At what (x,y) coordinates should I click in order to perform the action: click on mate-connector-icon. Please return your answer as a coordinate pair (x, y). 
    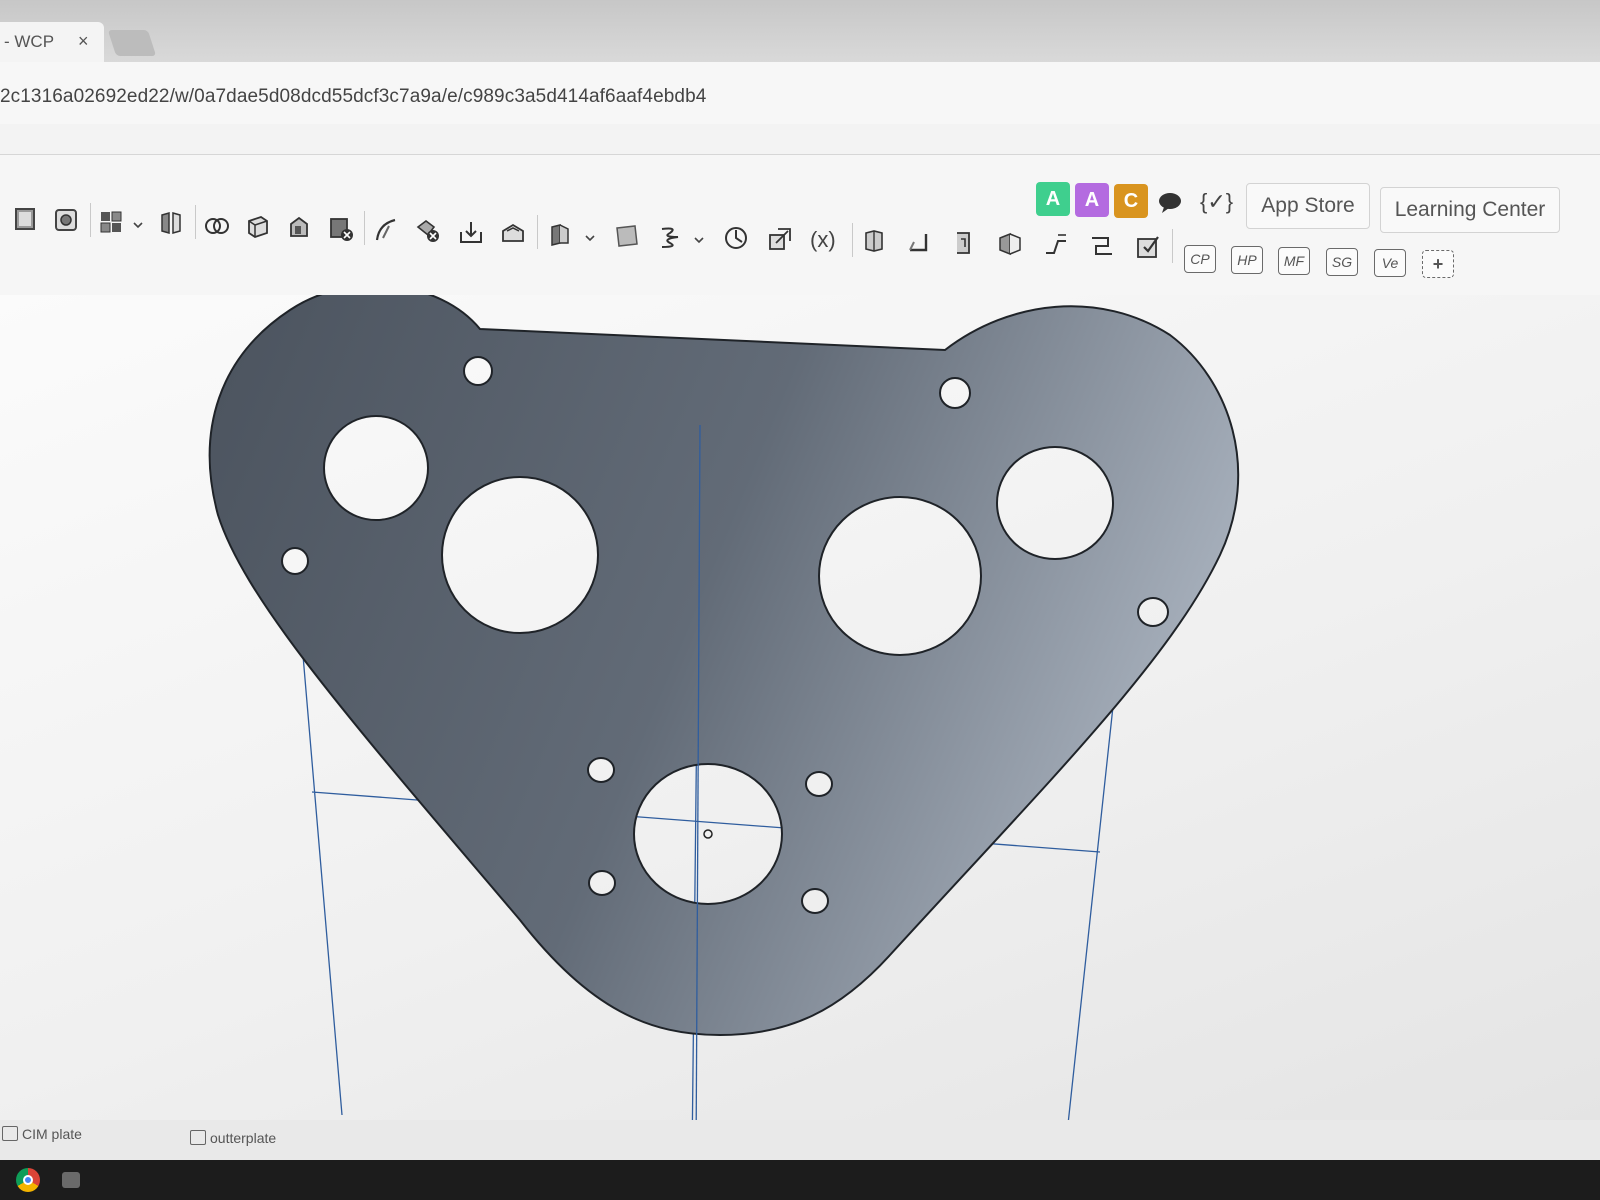
    Looking at the image, I should click on (627, 236).